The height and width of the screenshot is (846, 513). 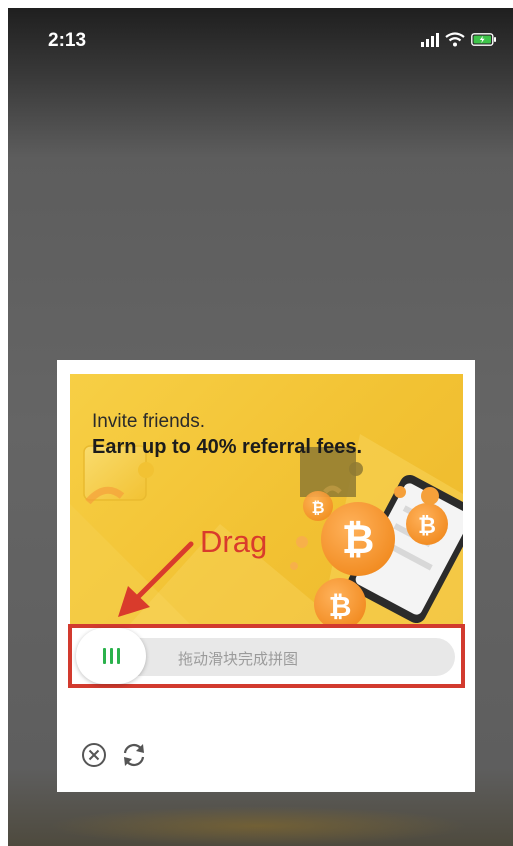 What do you see at coordinates (455, 39) in the screenshot?
I see `wifi-icon` at bounding box center [455, 39].